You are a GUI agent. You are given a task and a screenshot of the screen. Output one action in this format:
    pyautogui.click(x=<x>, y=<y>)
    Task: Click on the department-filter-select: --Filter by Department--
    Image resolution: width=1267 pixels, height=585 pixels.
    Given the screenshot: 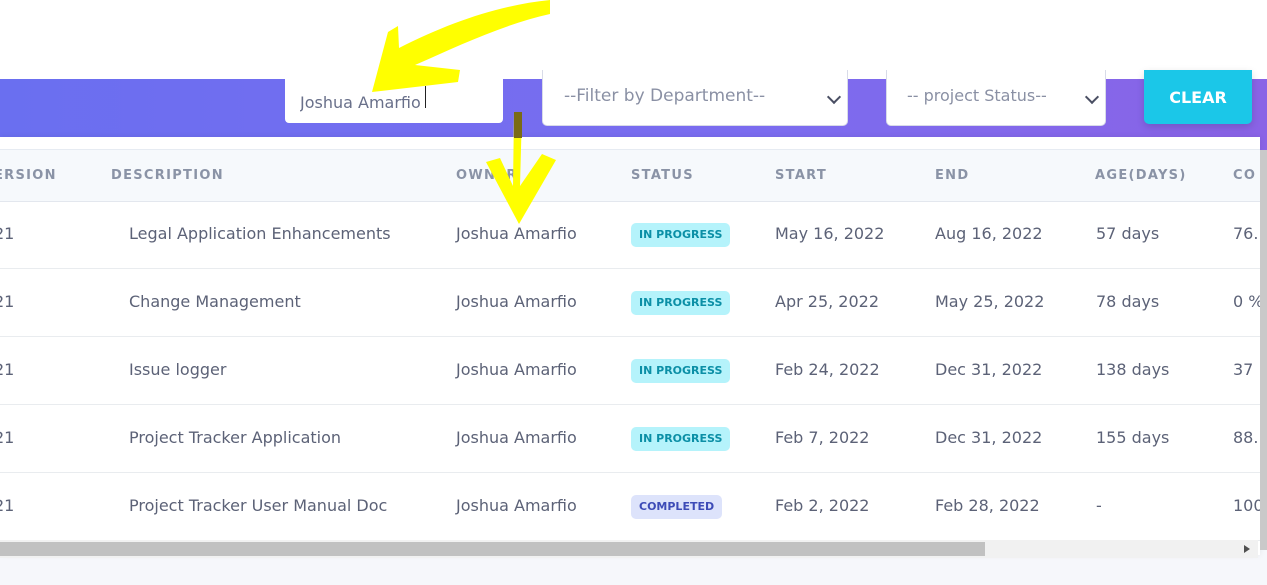 What is the action you would take?
    pyautogui.click(x=695, y=98)
    